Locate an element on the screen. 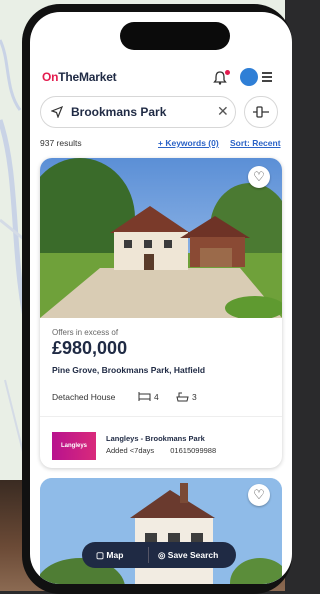 The image size is (320, 594). property-card: ♡ is located at coordinates (161, 531).